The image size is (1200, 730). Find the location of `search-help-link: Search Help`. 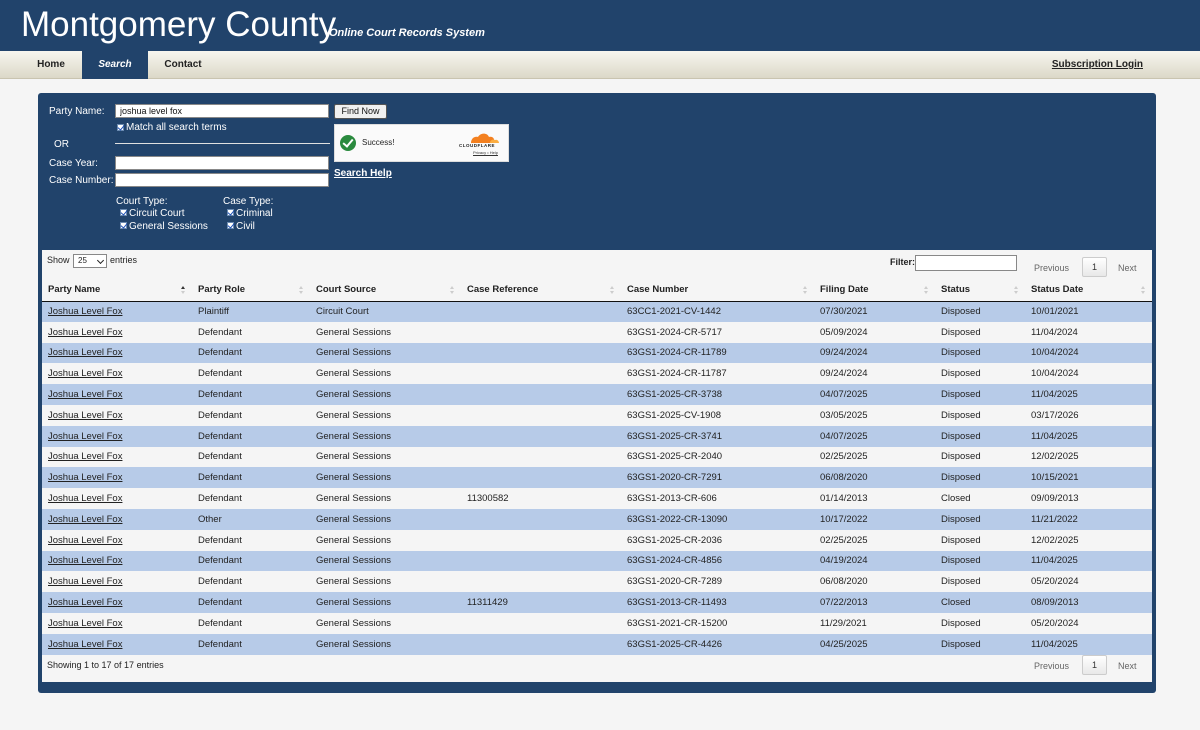

search-help-link: Search Help is located at coordinates (363, 173).